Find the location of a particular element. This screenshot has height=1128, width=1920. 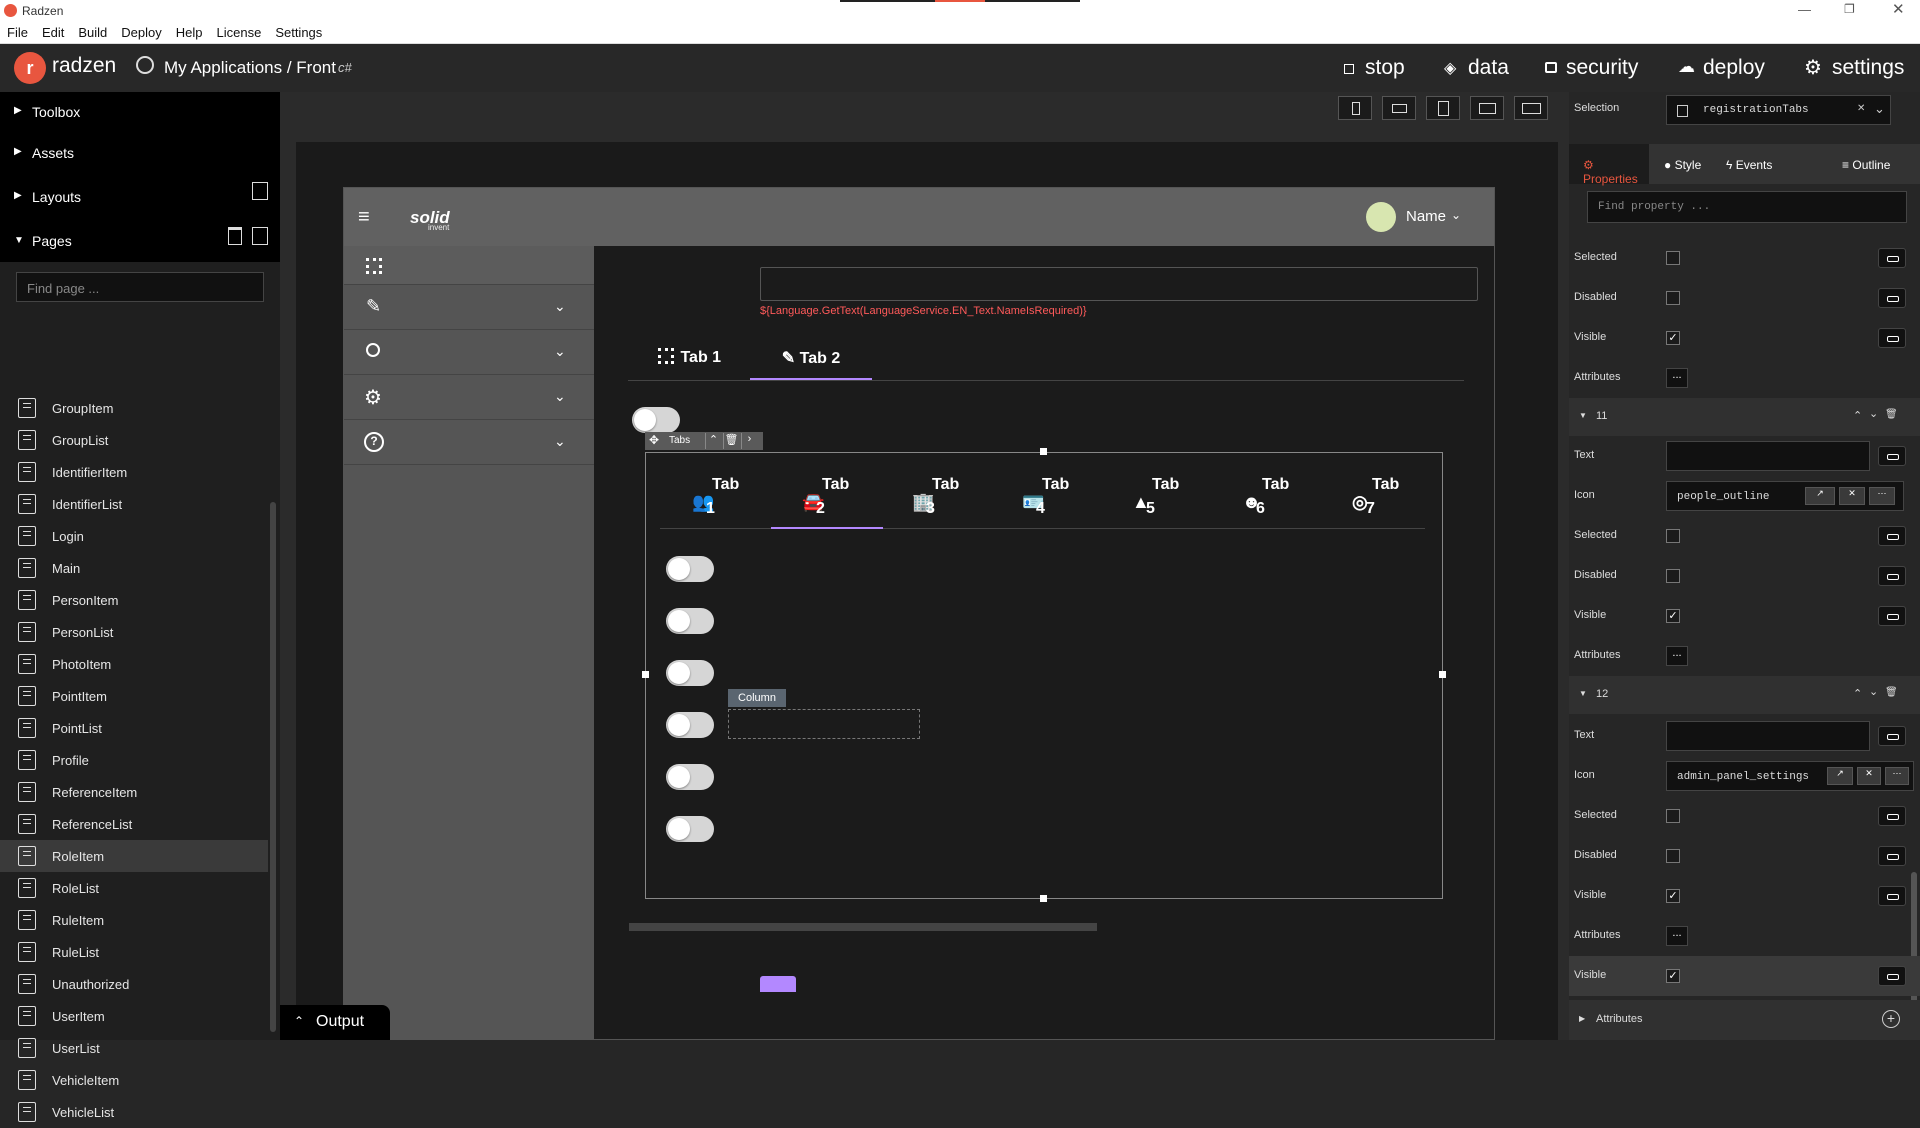

device-tablet-landscape-button is located at coordinates (1487, 108).